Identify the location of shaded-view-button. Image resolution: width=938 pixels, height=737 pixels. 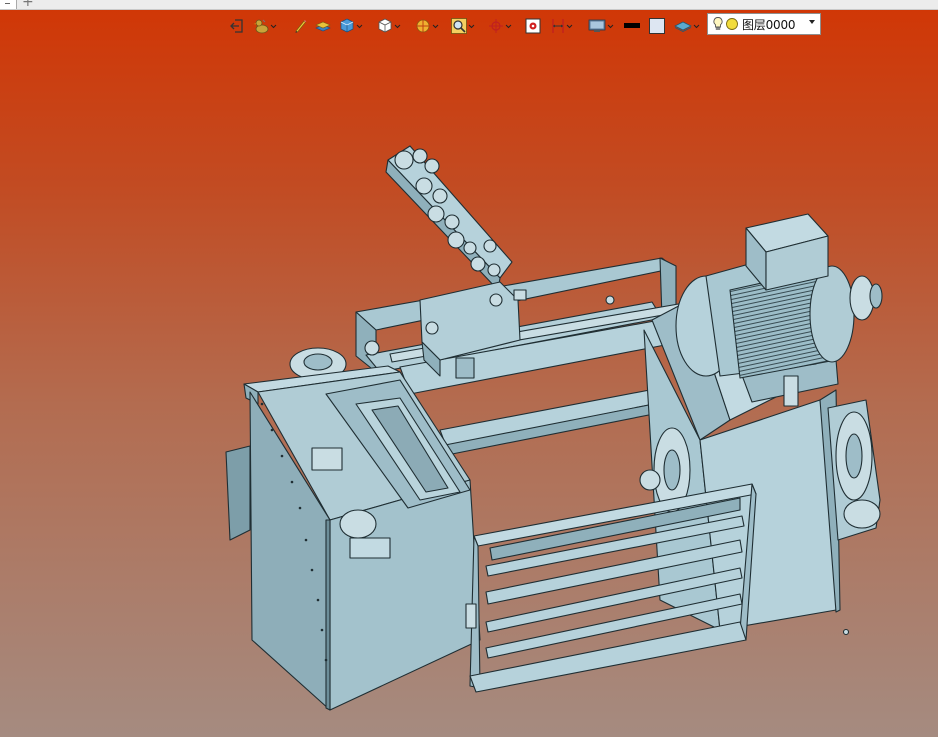
(351, 26).